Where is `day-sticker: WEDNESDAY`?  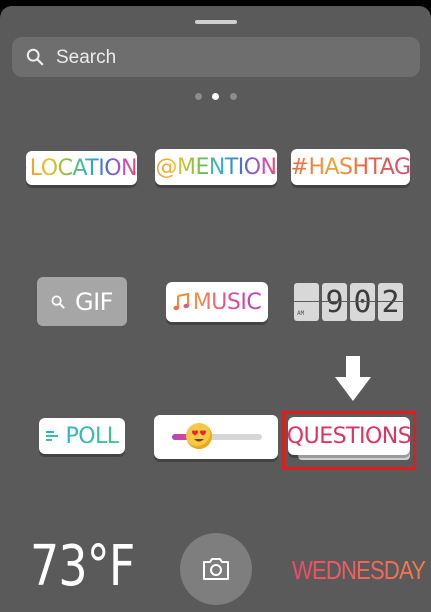
day-sticker: WEDNESDAY is located at coordinates (359, 570).